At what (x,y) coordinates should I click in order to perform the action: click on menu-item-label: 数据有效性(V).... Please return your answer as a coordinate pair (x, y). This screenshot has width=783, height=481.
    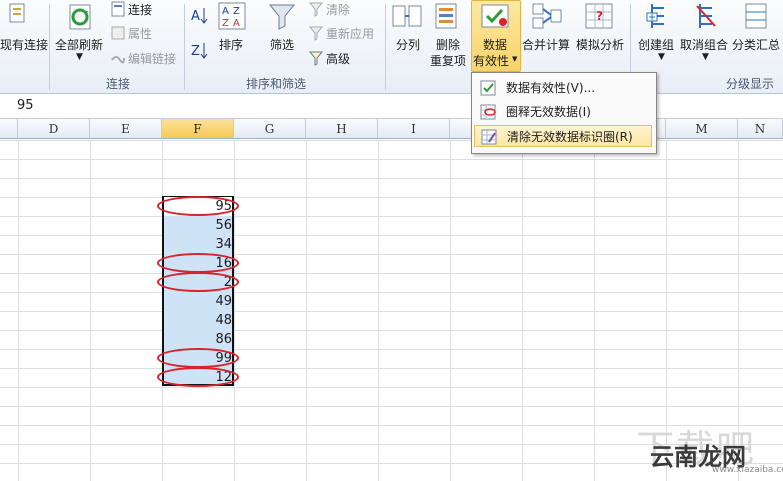
    Looking at the image, I should click on (551, 88).